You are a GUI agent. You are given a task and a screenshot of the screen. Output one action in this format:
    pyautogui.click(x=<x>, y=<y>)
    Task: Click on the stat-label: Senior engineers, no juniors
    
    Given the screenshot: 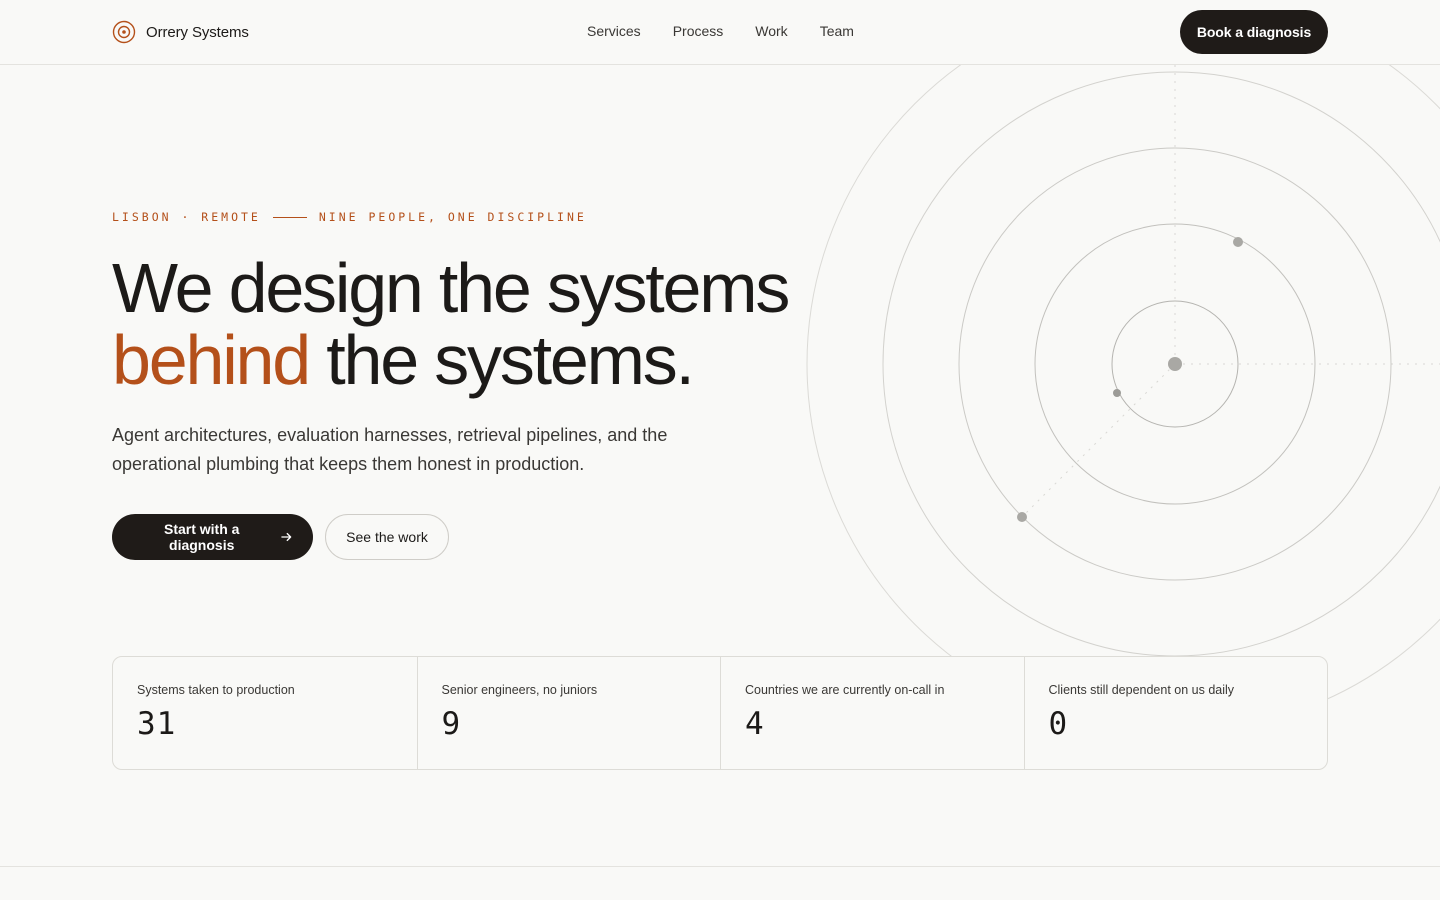 What is the action you would take?
    pyautogui.click(x=519, y=690)
    